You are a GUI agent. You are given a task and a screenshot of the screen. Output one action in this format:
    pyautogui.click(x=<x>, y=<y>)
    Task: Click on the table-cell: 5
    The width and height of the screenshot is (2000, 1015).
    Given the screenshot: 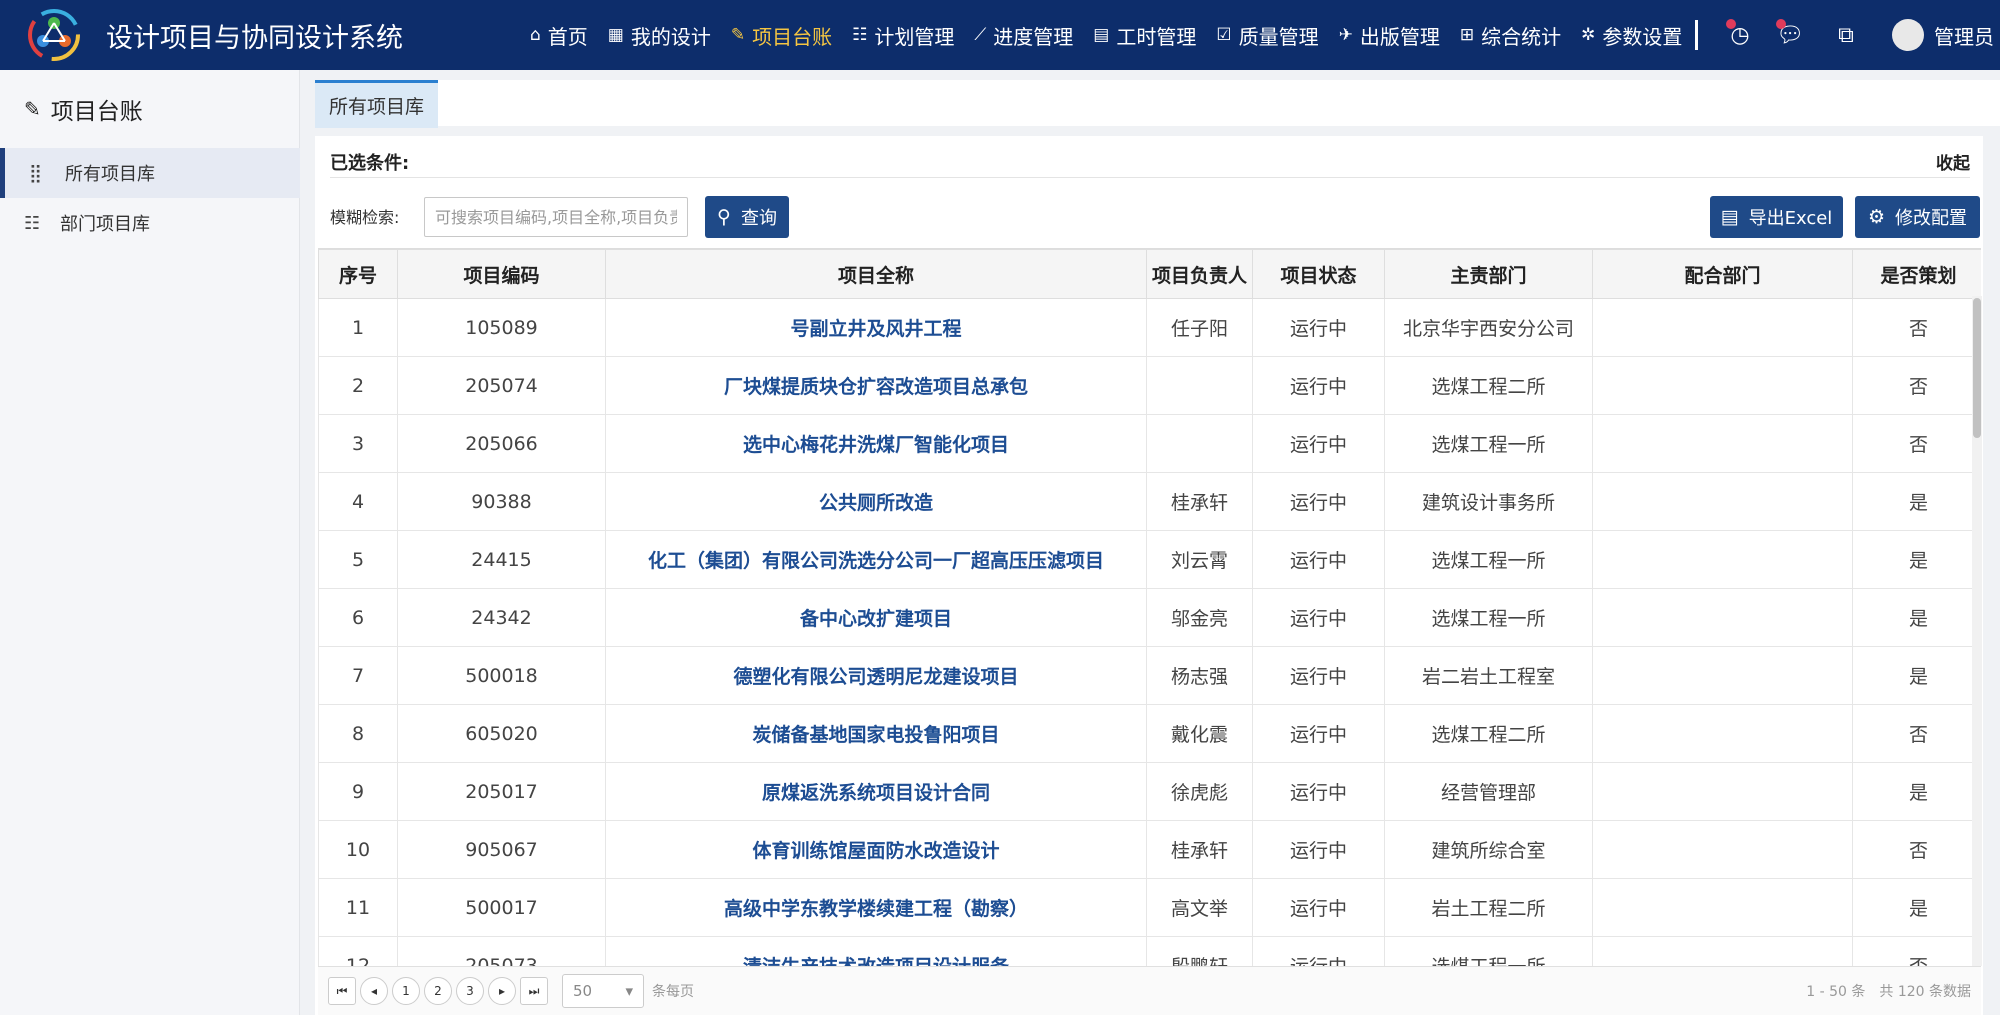 What is the action you would take?
    pyautogui.click(x=358, y=559)
    